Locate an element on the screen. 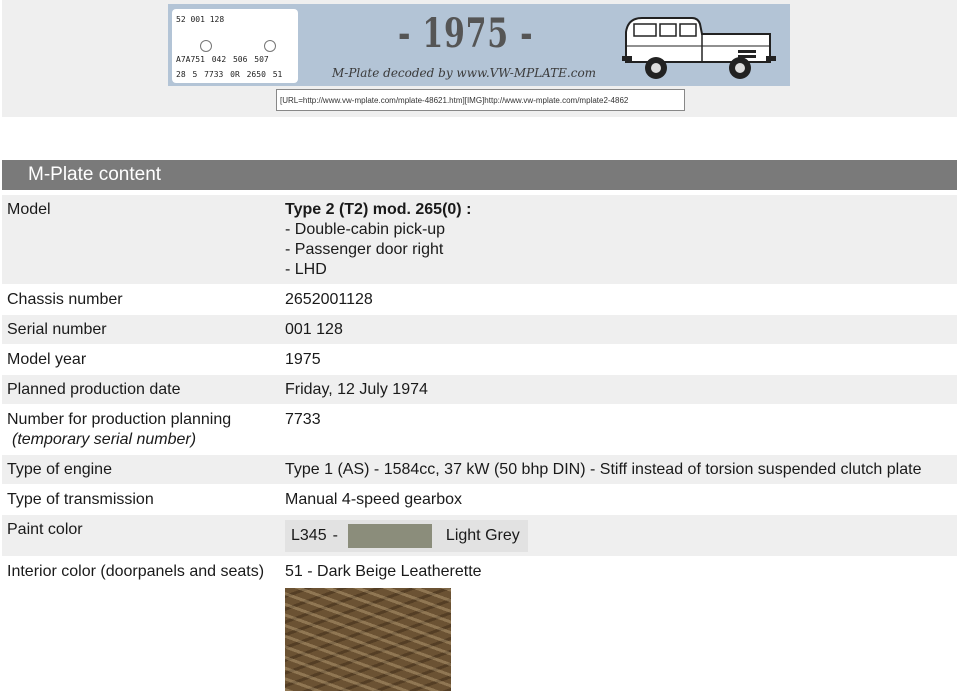  planning-number-value: 7733 is located at coordinates (303, 419).